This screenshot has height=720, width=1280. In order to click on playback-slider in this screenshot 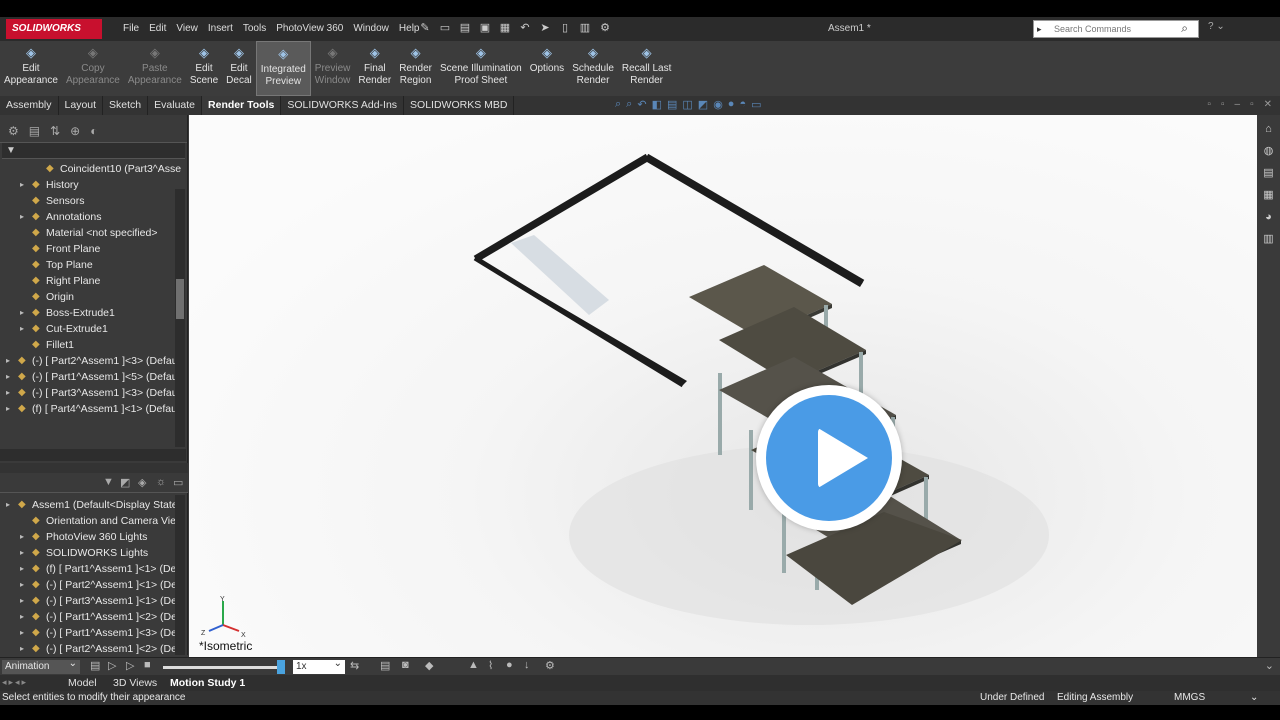, I will do `click(223, 667)`.